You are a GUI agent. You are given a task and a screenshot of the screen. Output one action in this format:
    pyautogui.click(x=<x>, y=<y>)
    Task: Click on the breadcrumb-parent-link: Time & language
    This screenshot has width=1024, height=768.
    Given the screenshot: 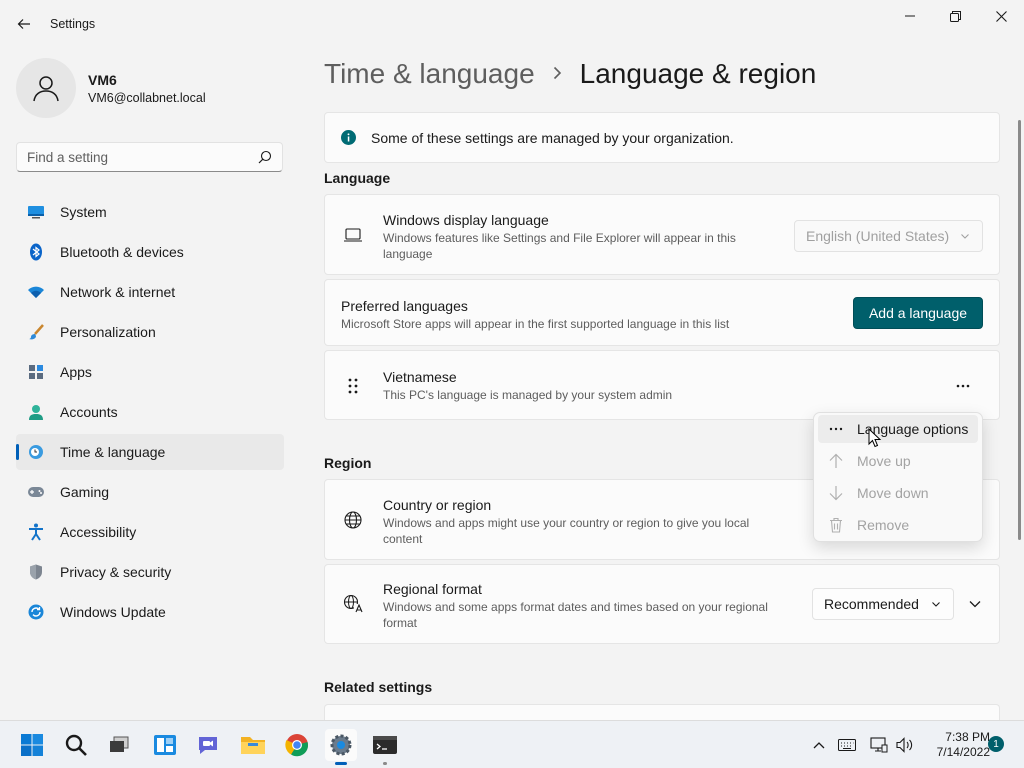 What is the action you would take?
    pyautogui.click(x=429, y=74)
    